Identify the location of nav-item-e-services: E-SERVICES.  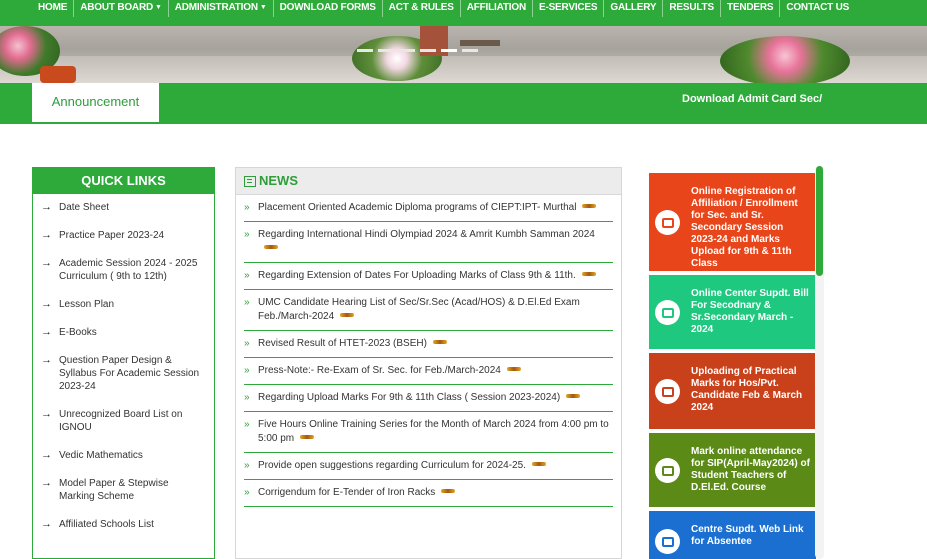
(569, 8).